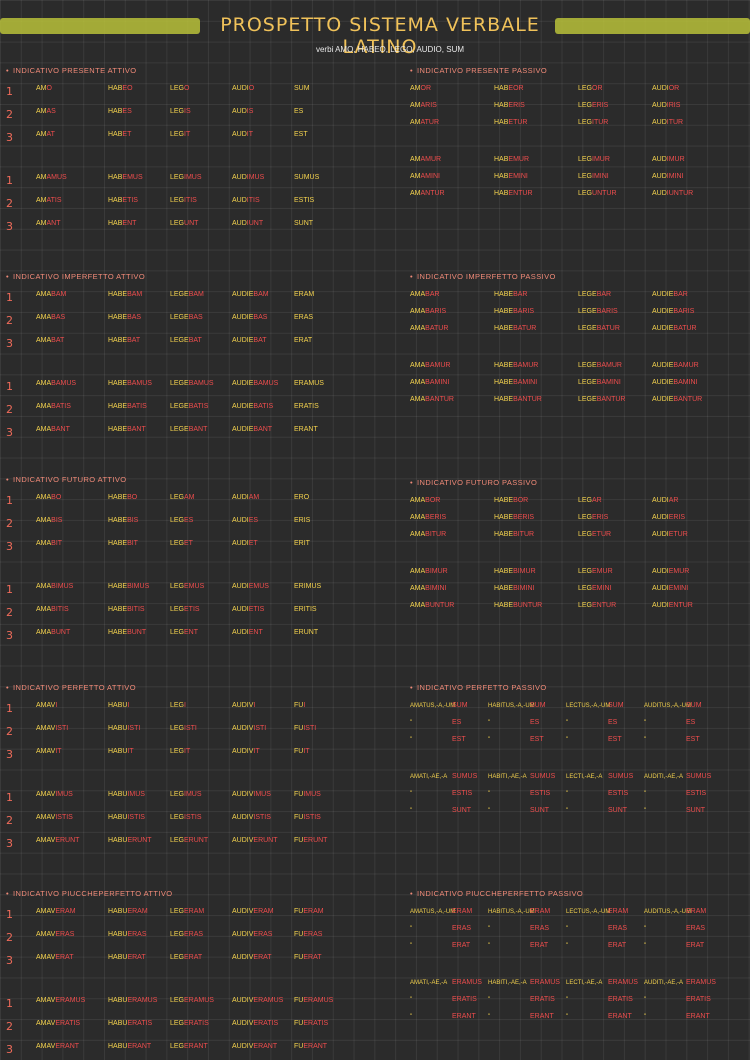 The width and height of the screenshot is (750, 1060). I want to click on auxiliary-form: ERATIS, so click(542, 999).